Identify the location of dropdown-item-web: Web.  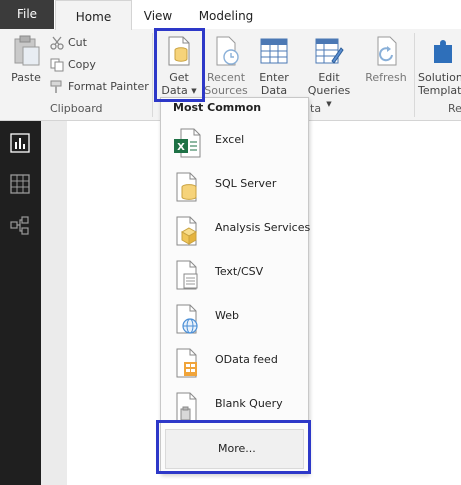
(234, 317).